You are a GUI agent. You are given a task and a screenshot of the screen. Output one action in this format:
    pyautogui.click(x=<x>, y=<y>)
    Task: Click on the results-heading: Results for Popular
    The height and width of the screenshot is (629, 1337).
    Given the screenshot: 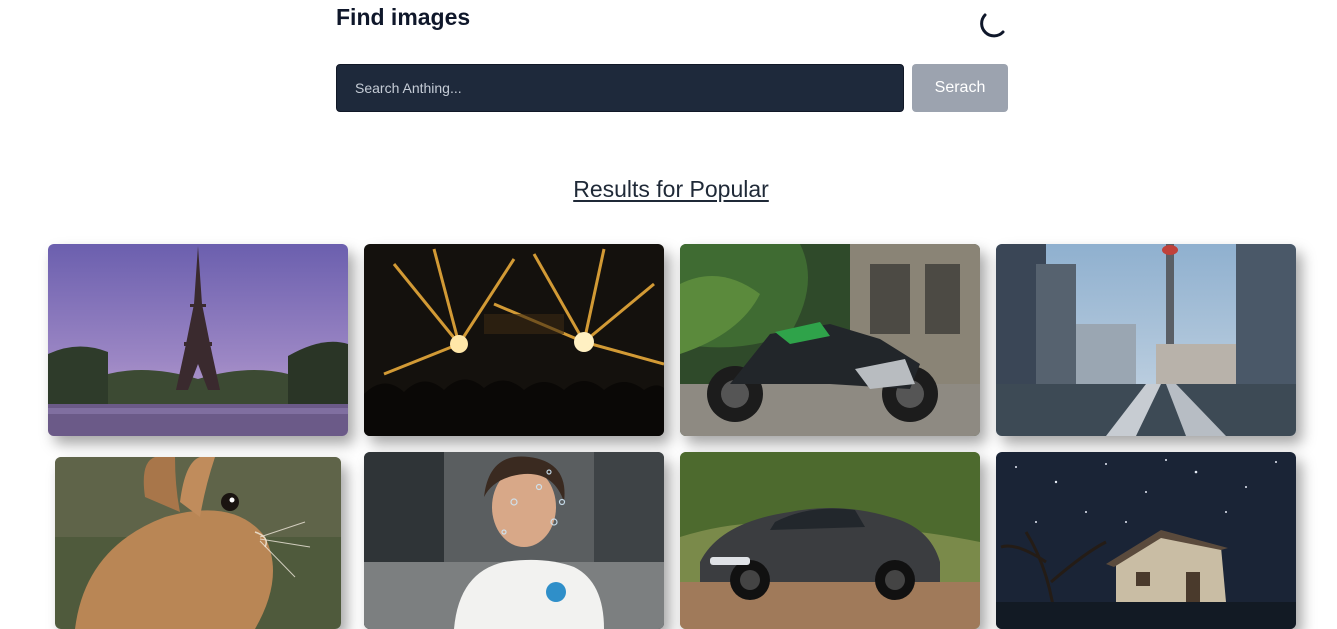 What is the action you would take?
    pyautogui.click(x=671, y=189)
    